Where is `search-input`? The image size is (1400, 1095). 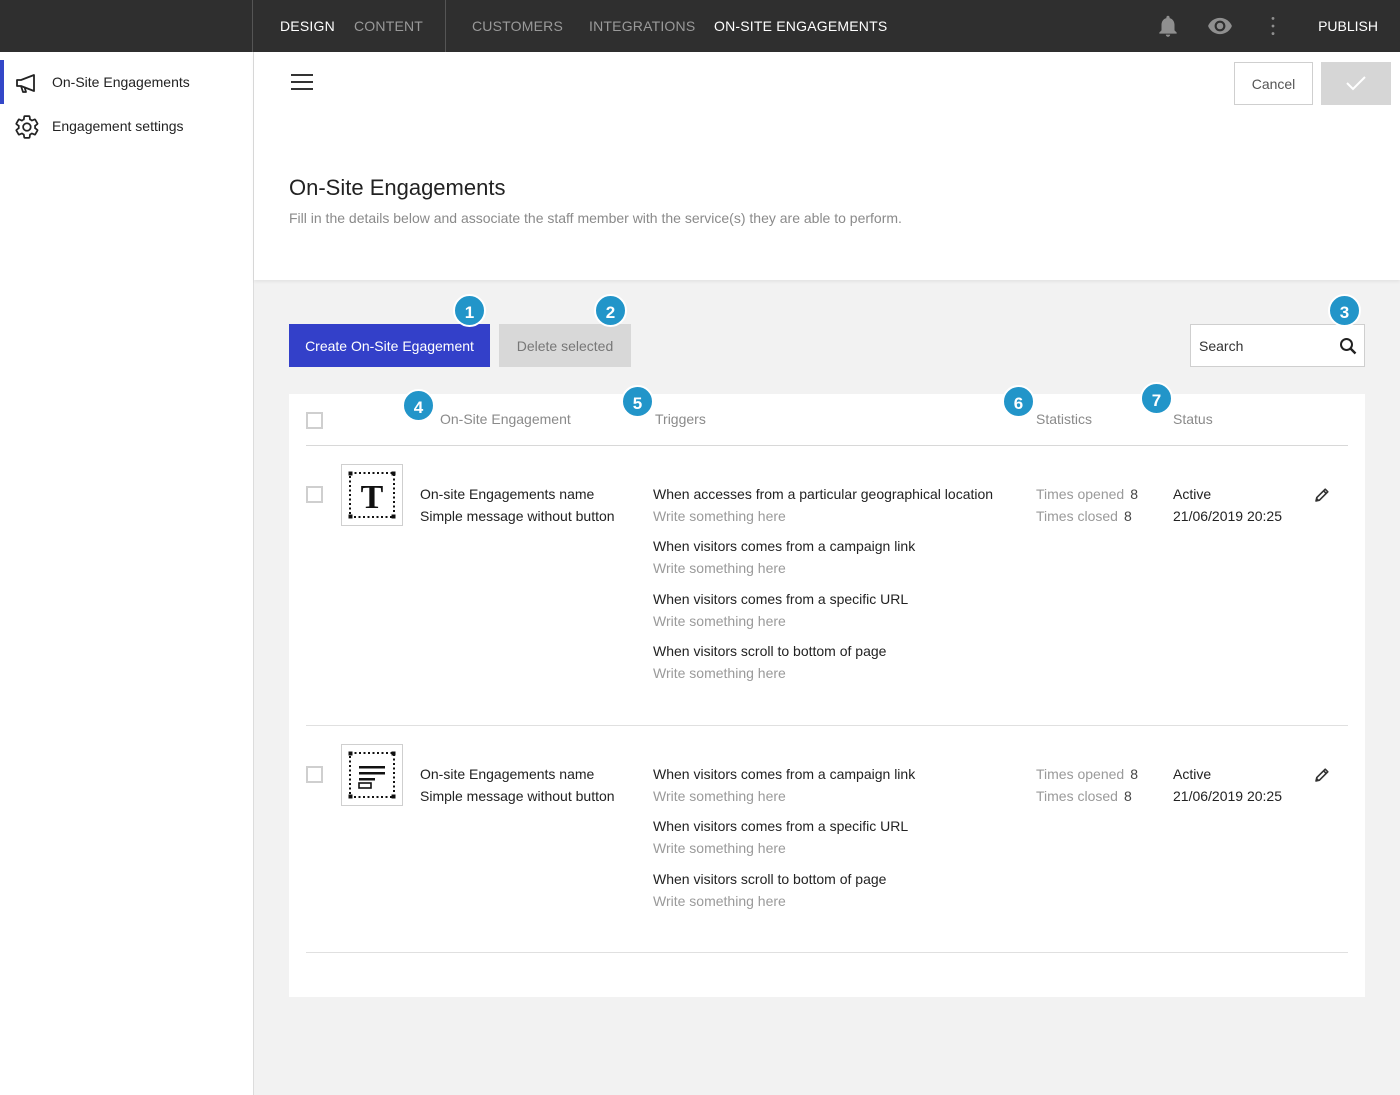 search-input is located at coordinates (1264, 346).